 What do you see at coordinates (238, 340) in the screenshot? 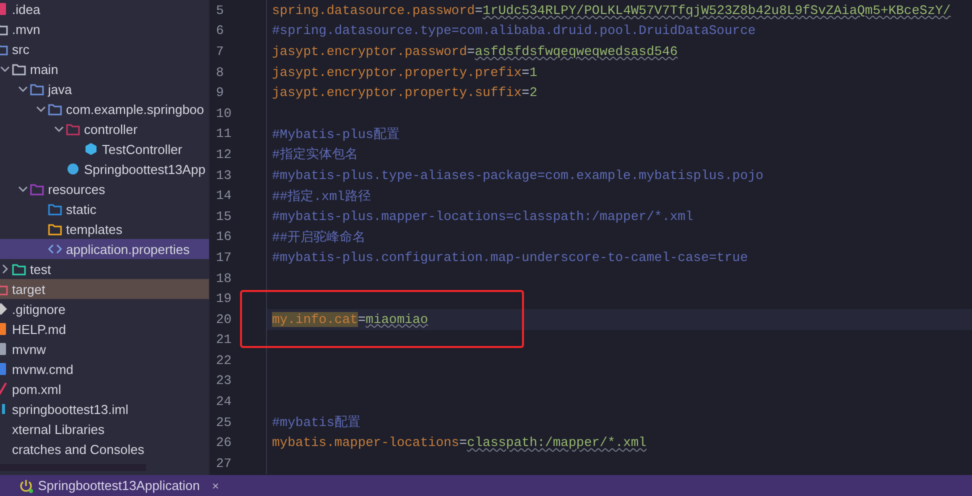
I see `line-number: 21` at bounding box center [238, 340].